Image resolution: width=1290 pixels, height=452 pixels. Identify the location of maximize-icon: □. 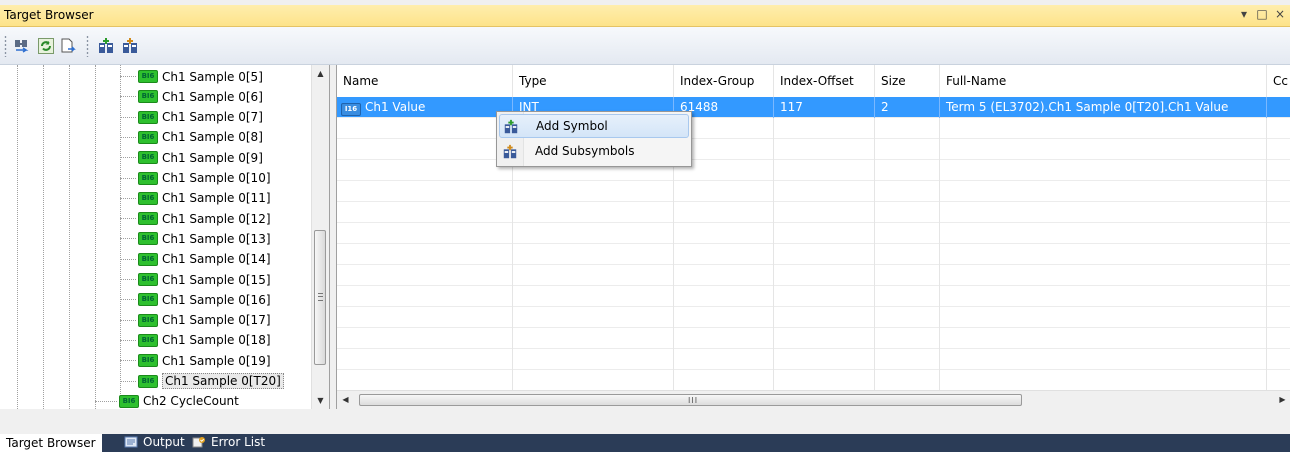
(1262, 14).